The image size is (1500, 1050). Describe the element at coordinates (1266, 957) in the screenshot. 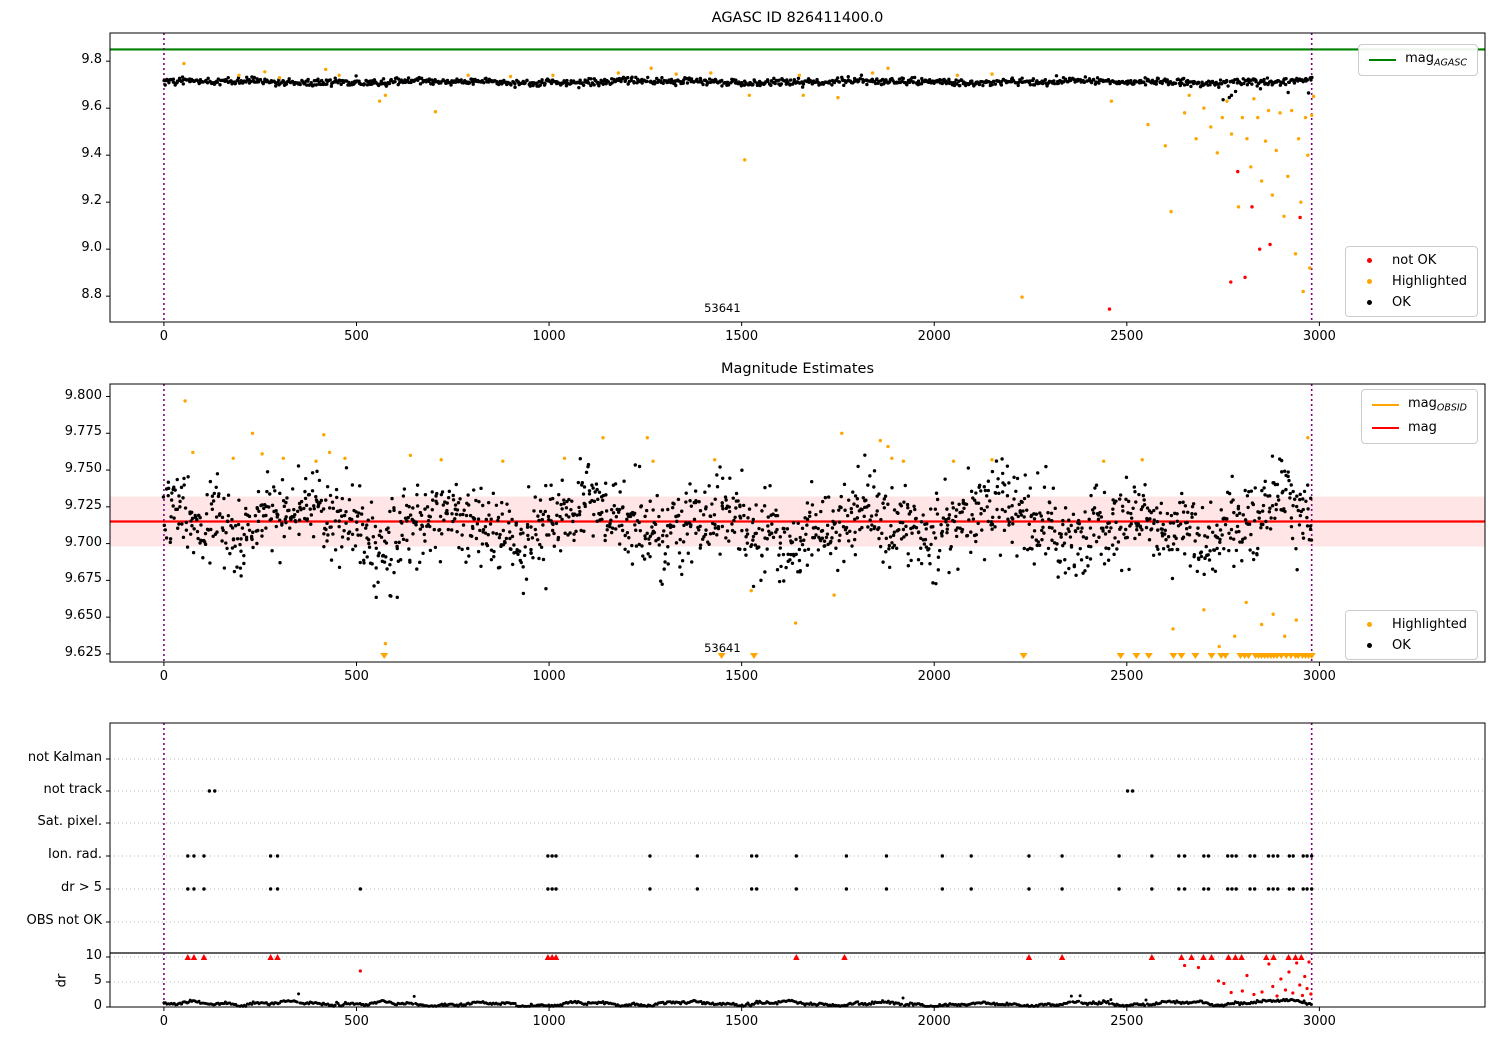

I see `clamped-high-marker-icon` at that location.